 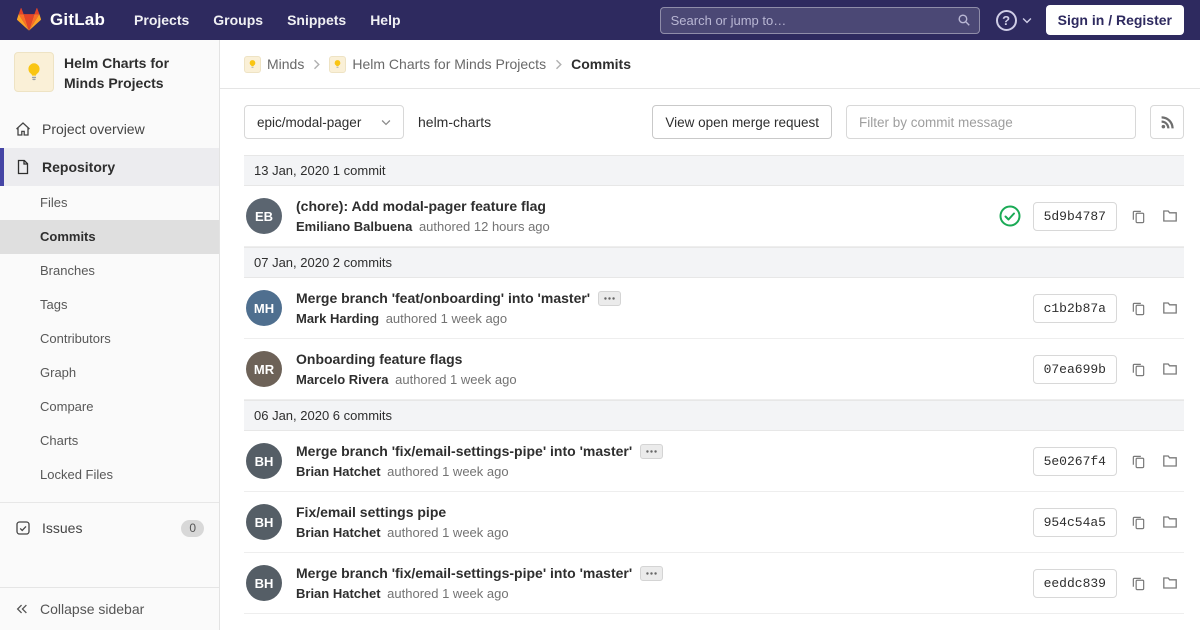 I want to click on help-dropdown: ?, so click(x=1013, y=20).